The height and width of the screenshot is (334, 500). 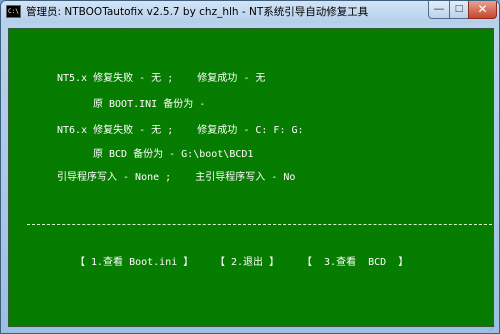 What do you see at coordinates (134, 263) in the screenshot?
I see `view-bootini-option: 【 1.查看 Boot.ini 】` at bounding box center [134, 263].